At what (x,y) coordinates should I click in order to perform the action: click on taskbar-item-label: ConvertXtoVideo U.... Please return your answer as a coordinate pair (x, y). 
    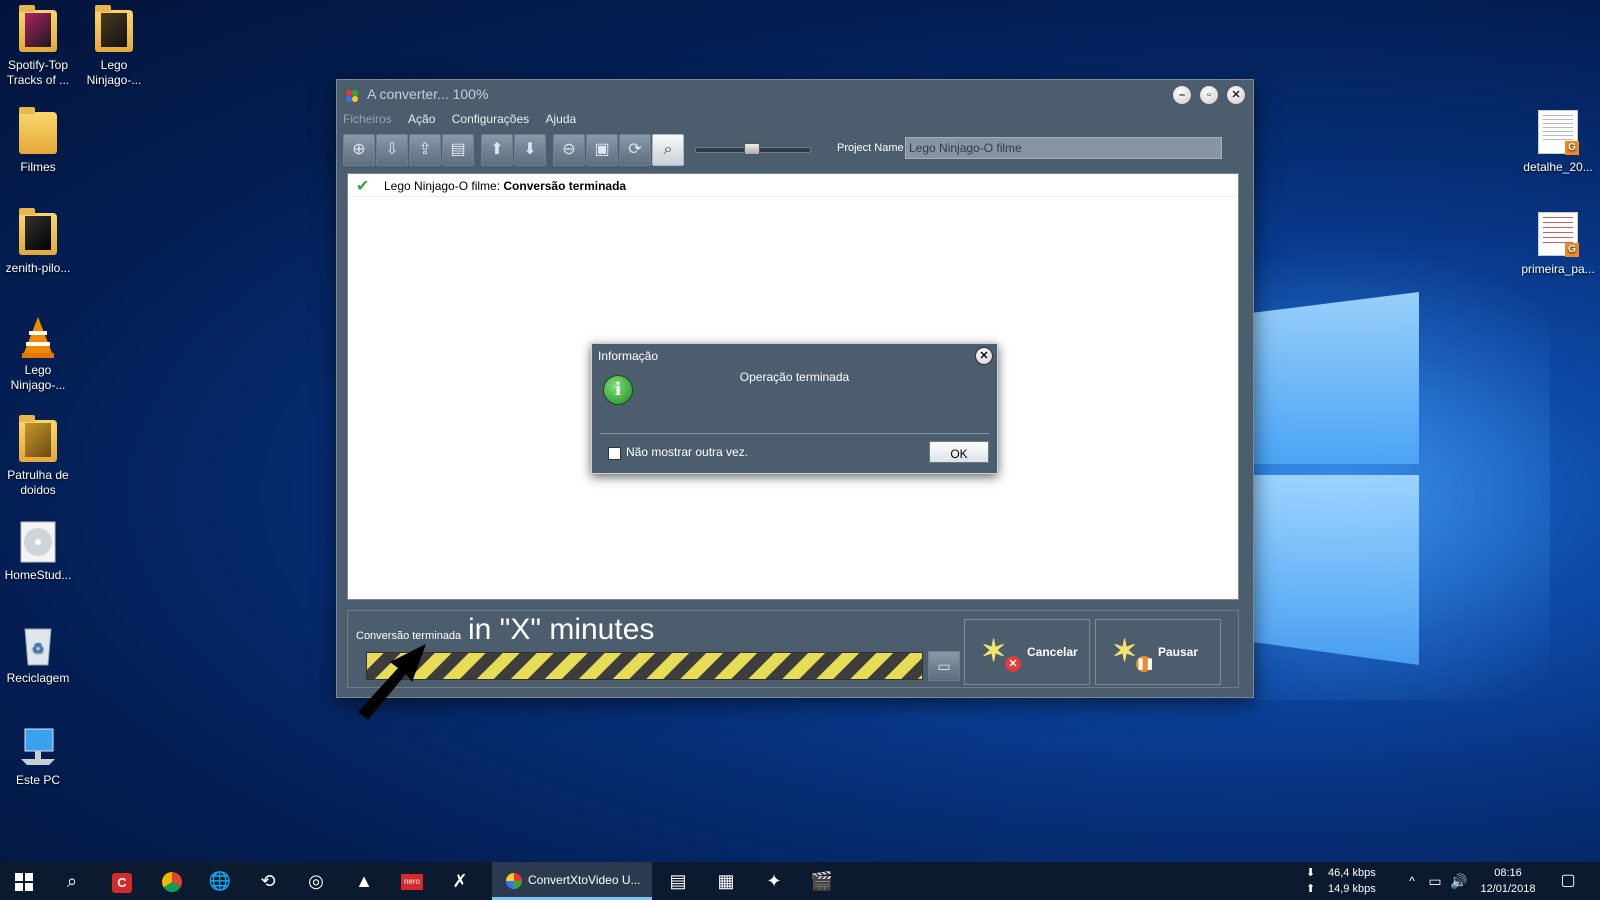
    Looking at the image, I should click on (584, 880).